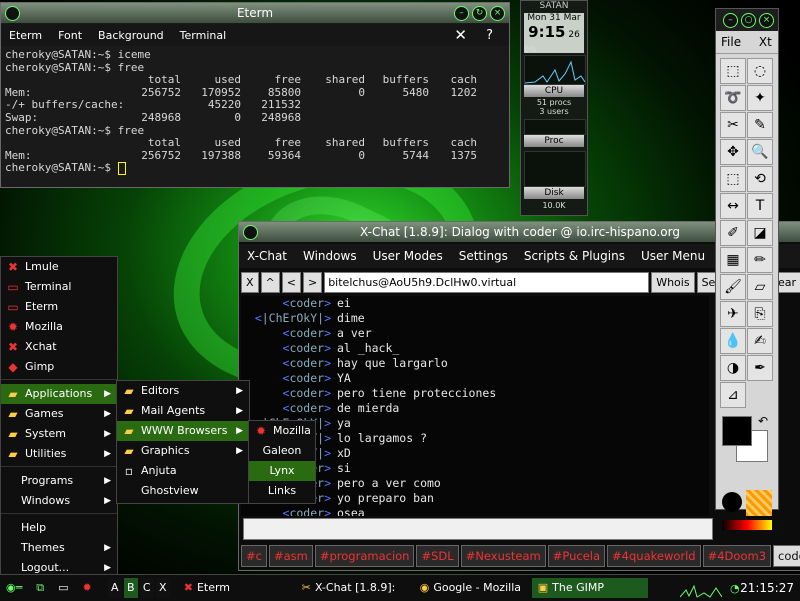 Image resolution: width=800 pixels, height=601 pixels. I want to click on color-picker-tool-icon: ✐, so click(733, 233).